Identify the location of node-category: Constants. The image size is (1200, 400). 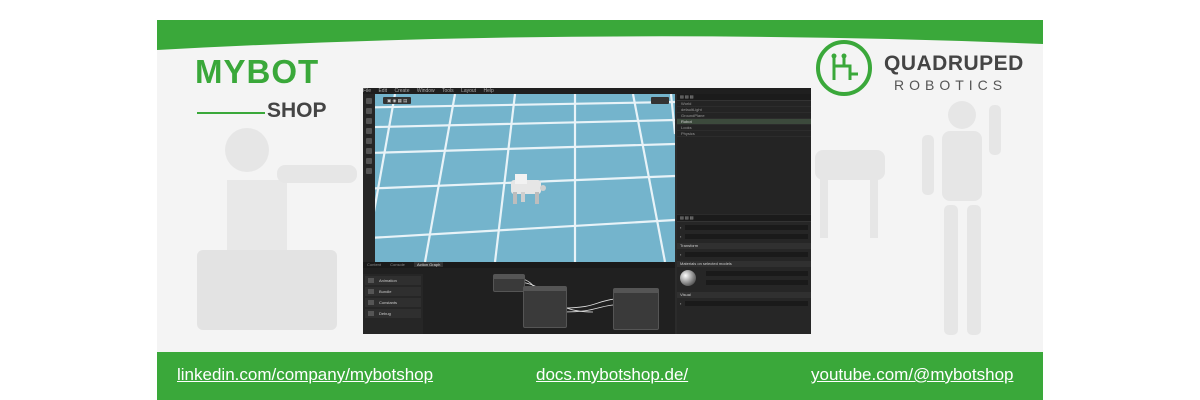
(393, 302).